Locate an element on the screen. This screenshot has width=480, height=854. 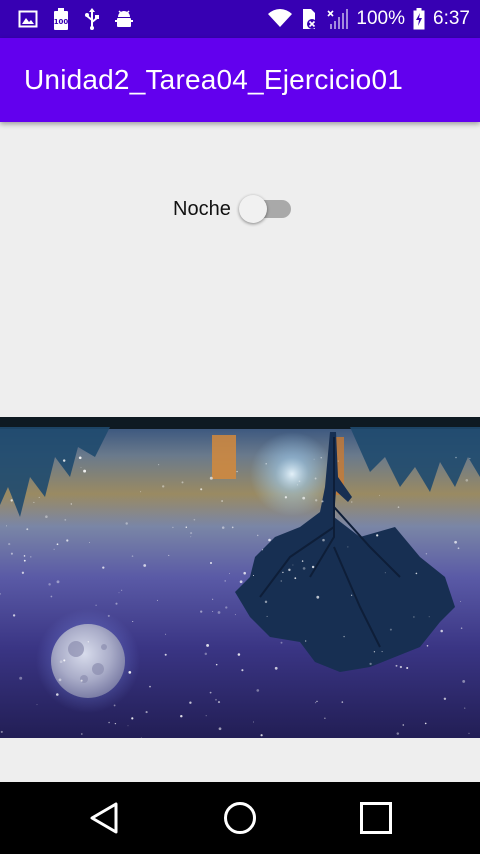
home-icon is located at coordinates (240, 818).